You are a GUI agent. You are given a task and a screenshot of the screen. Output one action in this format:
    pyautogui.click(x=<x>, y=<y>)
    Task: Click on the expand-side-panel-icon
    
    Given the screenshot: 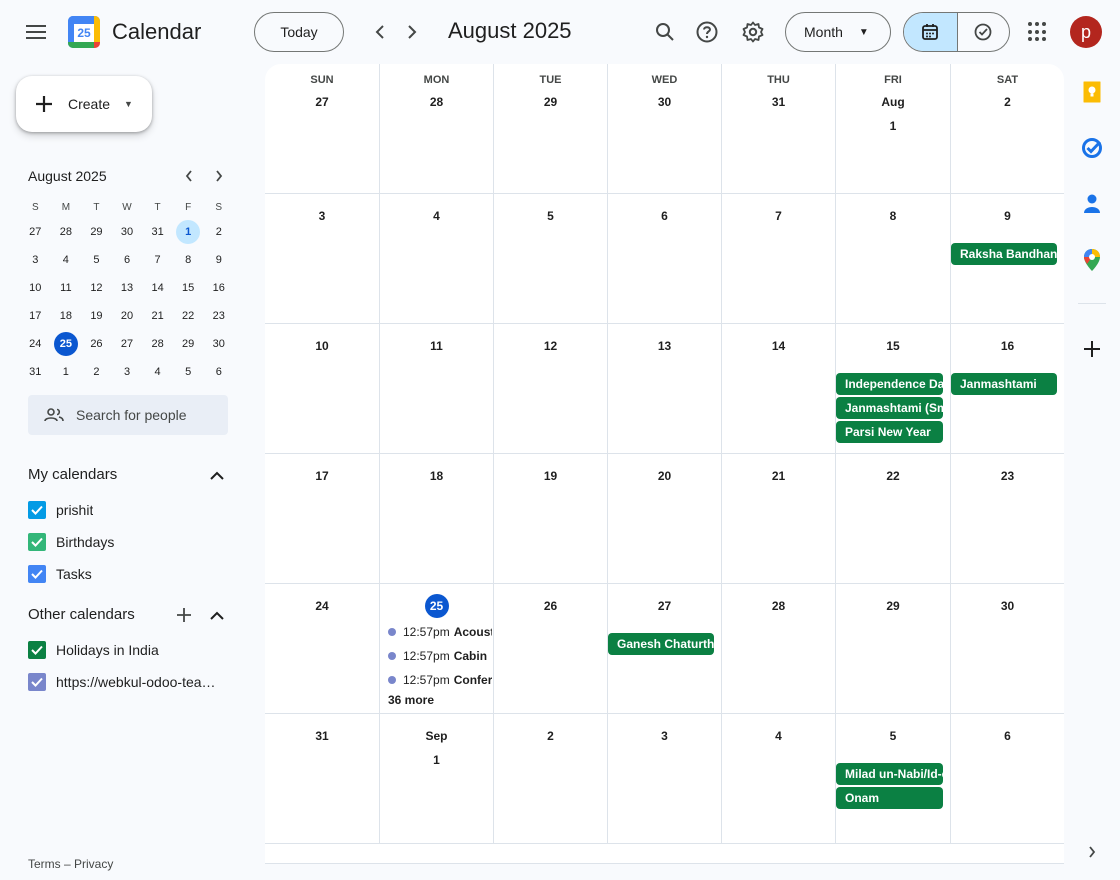 What is the action you would take?
    pyautogui.click(x=1092, y=852)
    